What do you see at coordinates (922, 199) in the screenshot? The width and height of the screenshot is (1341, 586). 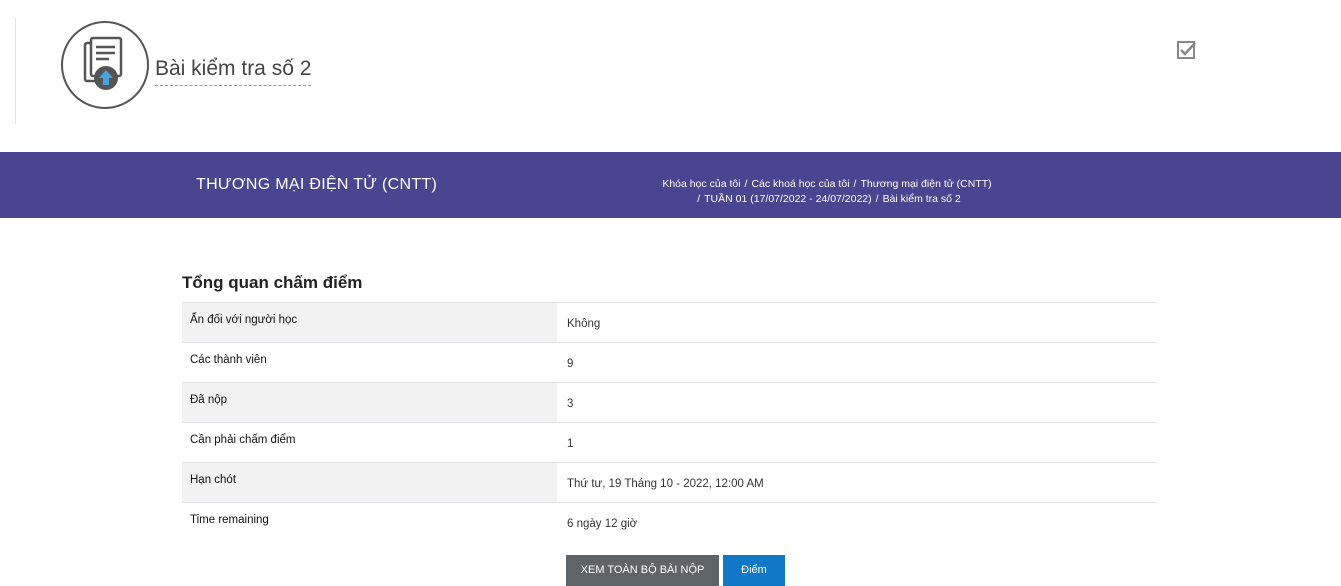 I see `breadcrumb-item: Bài kiểm tra số 2` at bounding box center [922, 199].